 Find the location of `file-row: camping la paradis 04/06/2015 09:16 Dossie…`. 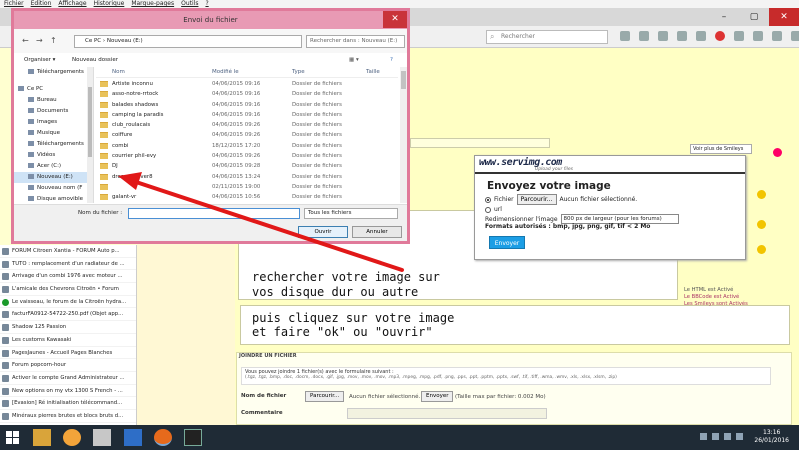

file-row: camping la paradis 04/06/2015 09:16 Dossie… is located at coordinates (247, 115).